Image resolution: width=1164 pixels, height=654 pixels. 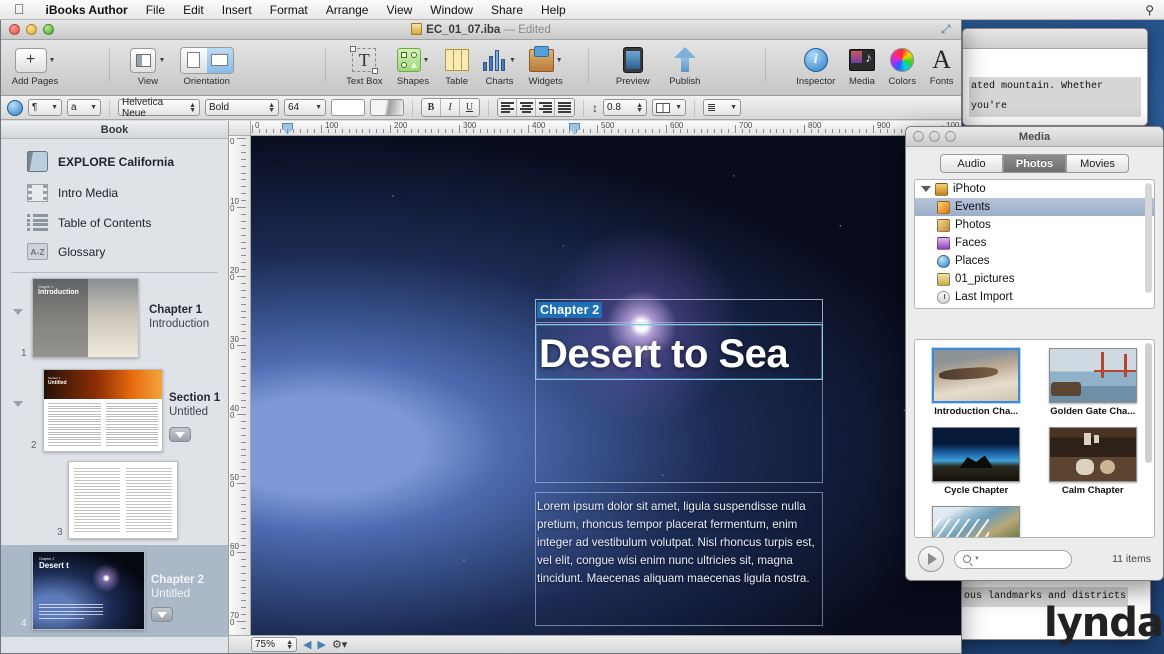 I want to click on spotlight-search-icon: ⚲, so click(x=1149, y=10).